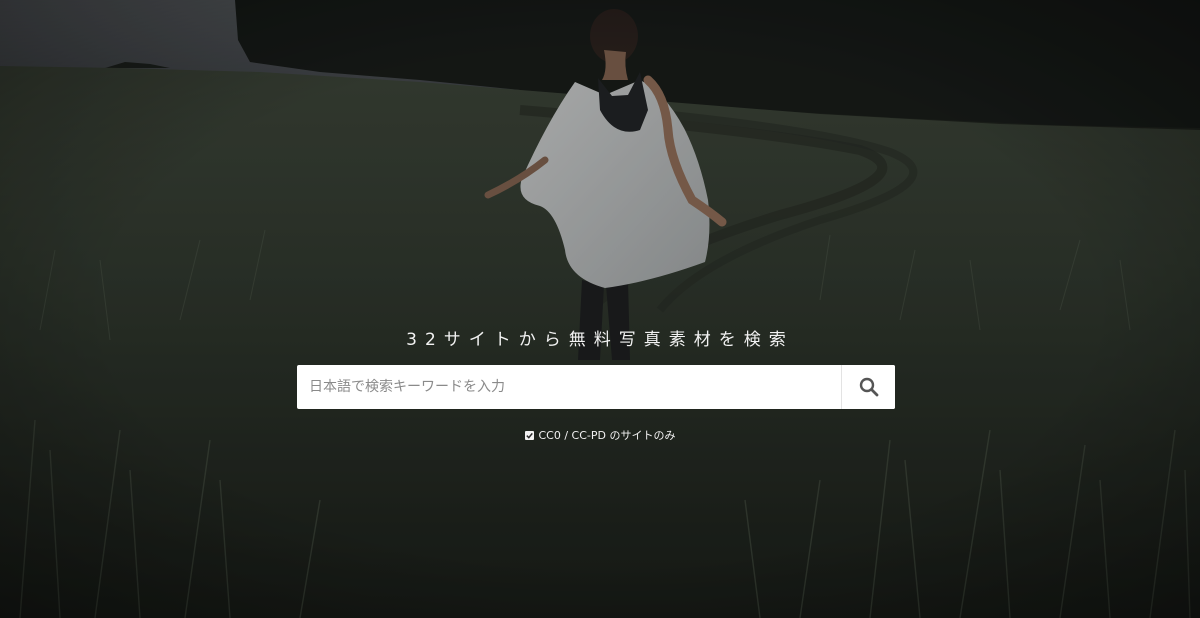 The width and height of the screenshot is (1200, 618). I want to click on search-icon, so click(868, 387).